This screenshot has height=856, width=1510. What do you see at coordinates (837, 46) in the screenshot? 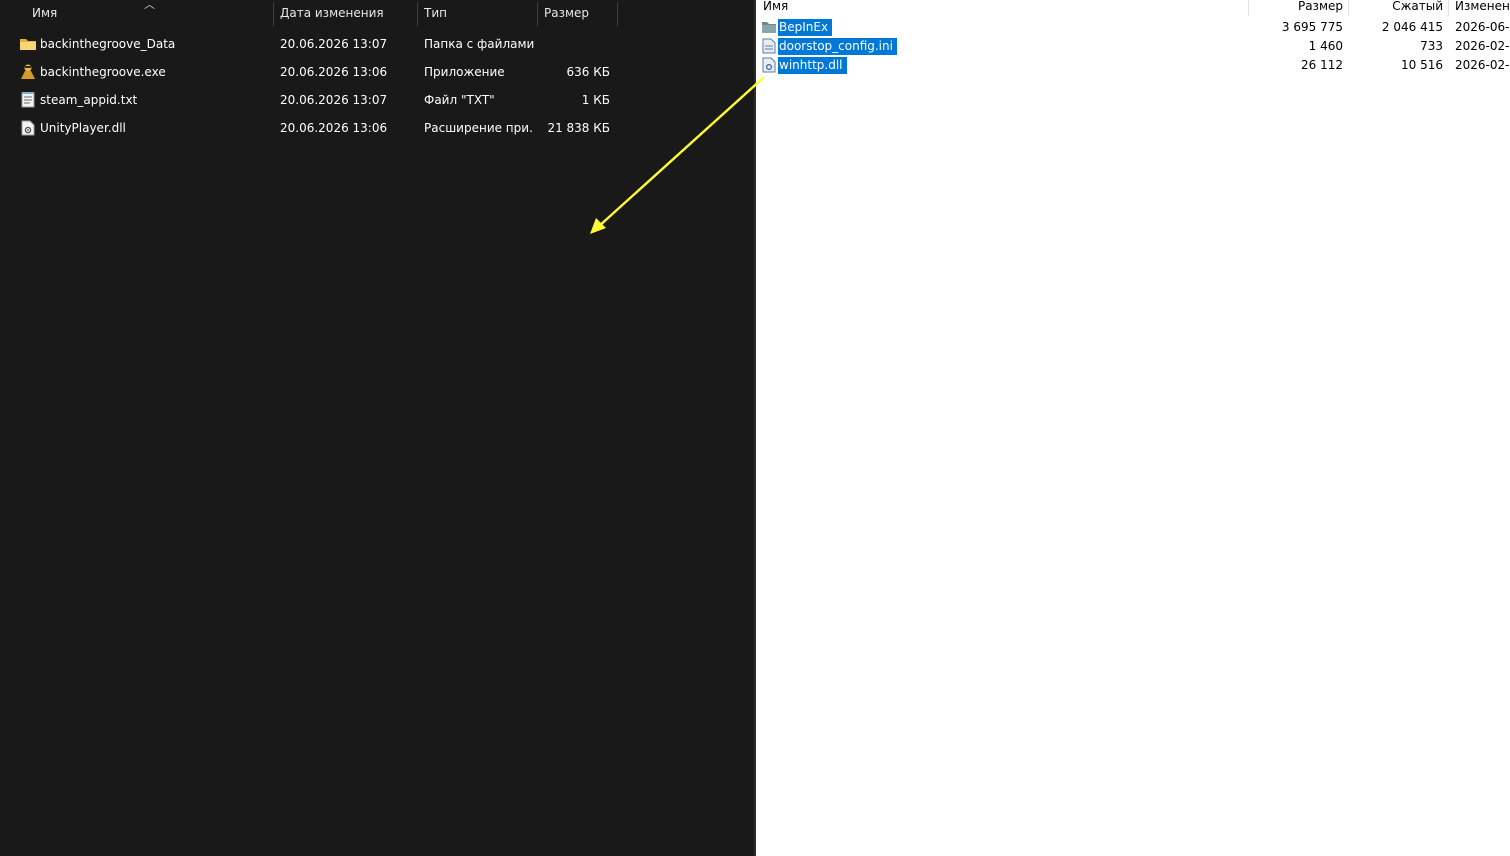
I see `archive-item-name: doorstop_config.ini` at bounding box center [837, 46].